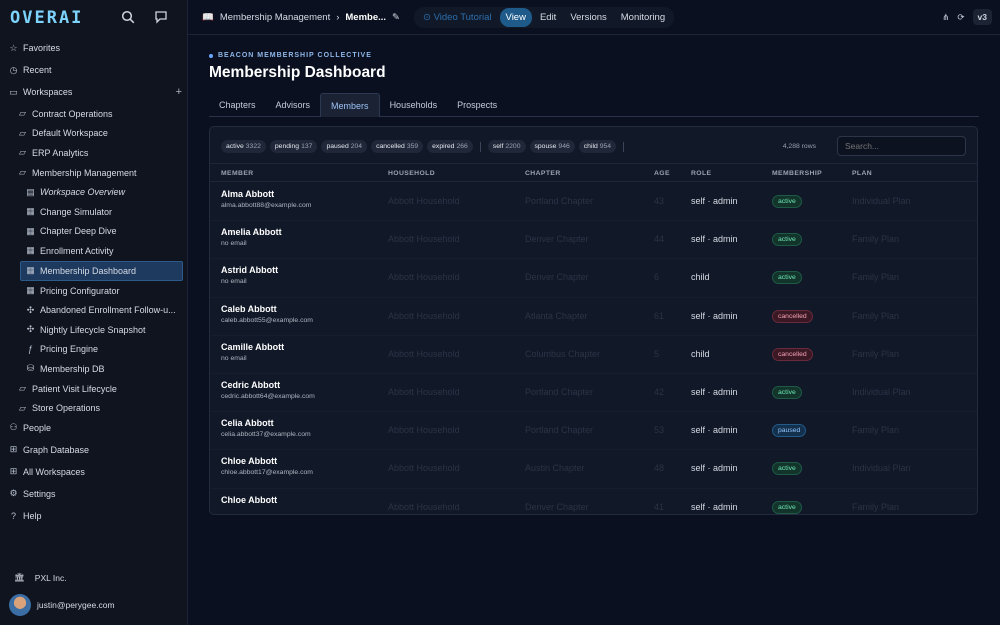 This screenshot has width=1000, height=625. I want to click on column-header: PLAN, so click(862, 173).